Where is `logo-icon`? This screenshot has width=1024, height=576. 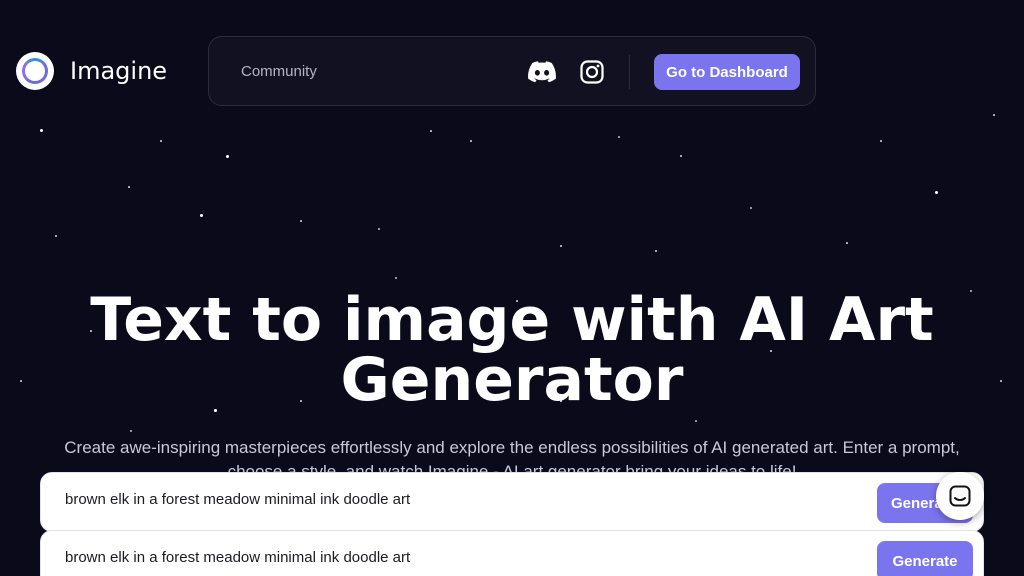 logo-icon is located at coordinates (35, 71).